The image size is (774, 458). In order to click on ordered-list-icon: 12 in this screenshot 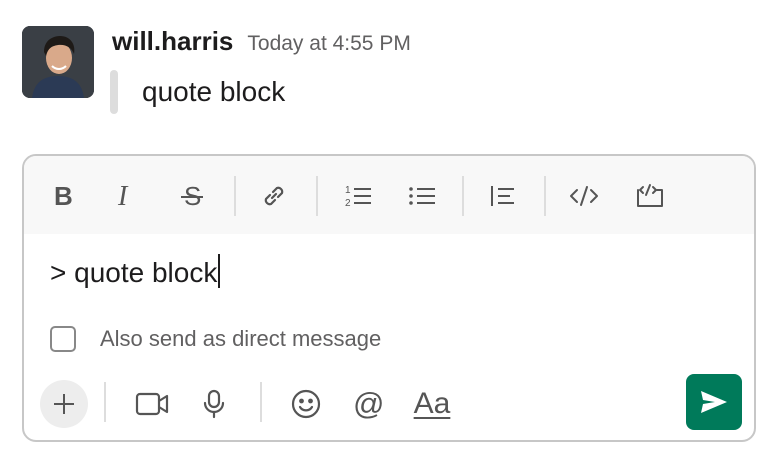, I will do `click(358, 196)`.